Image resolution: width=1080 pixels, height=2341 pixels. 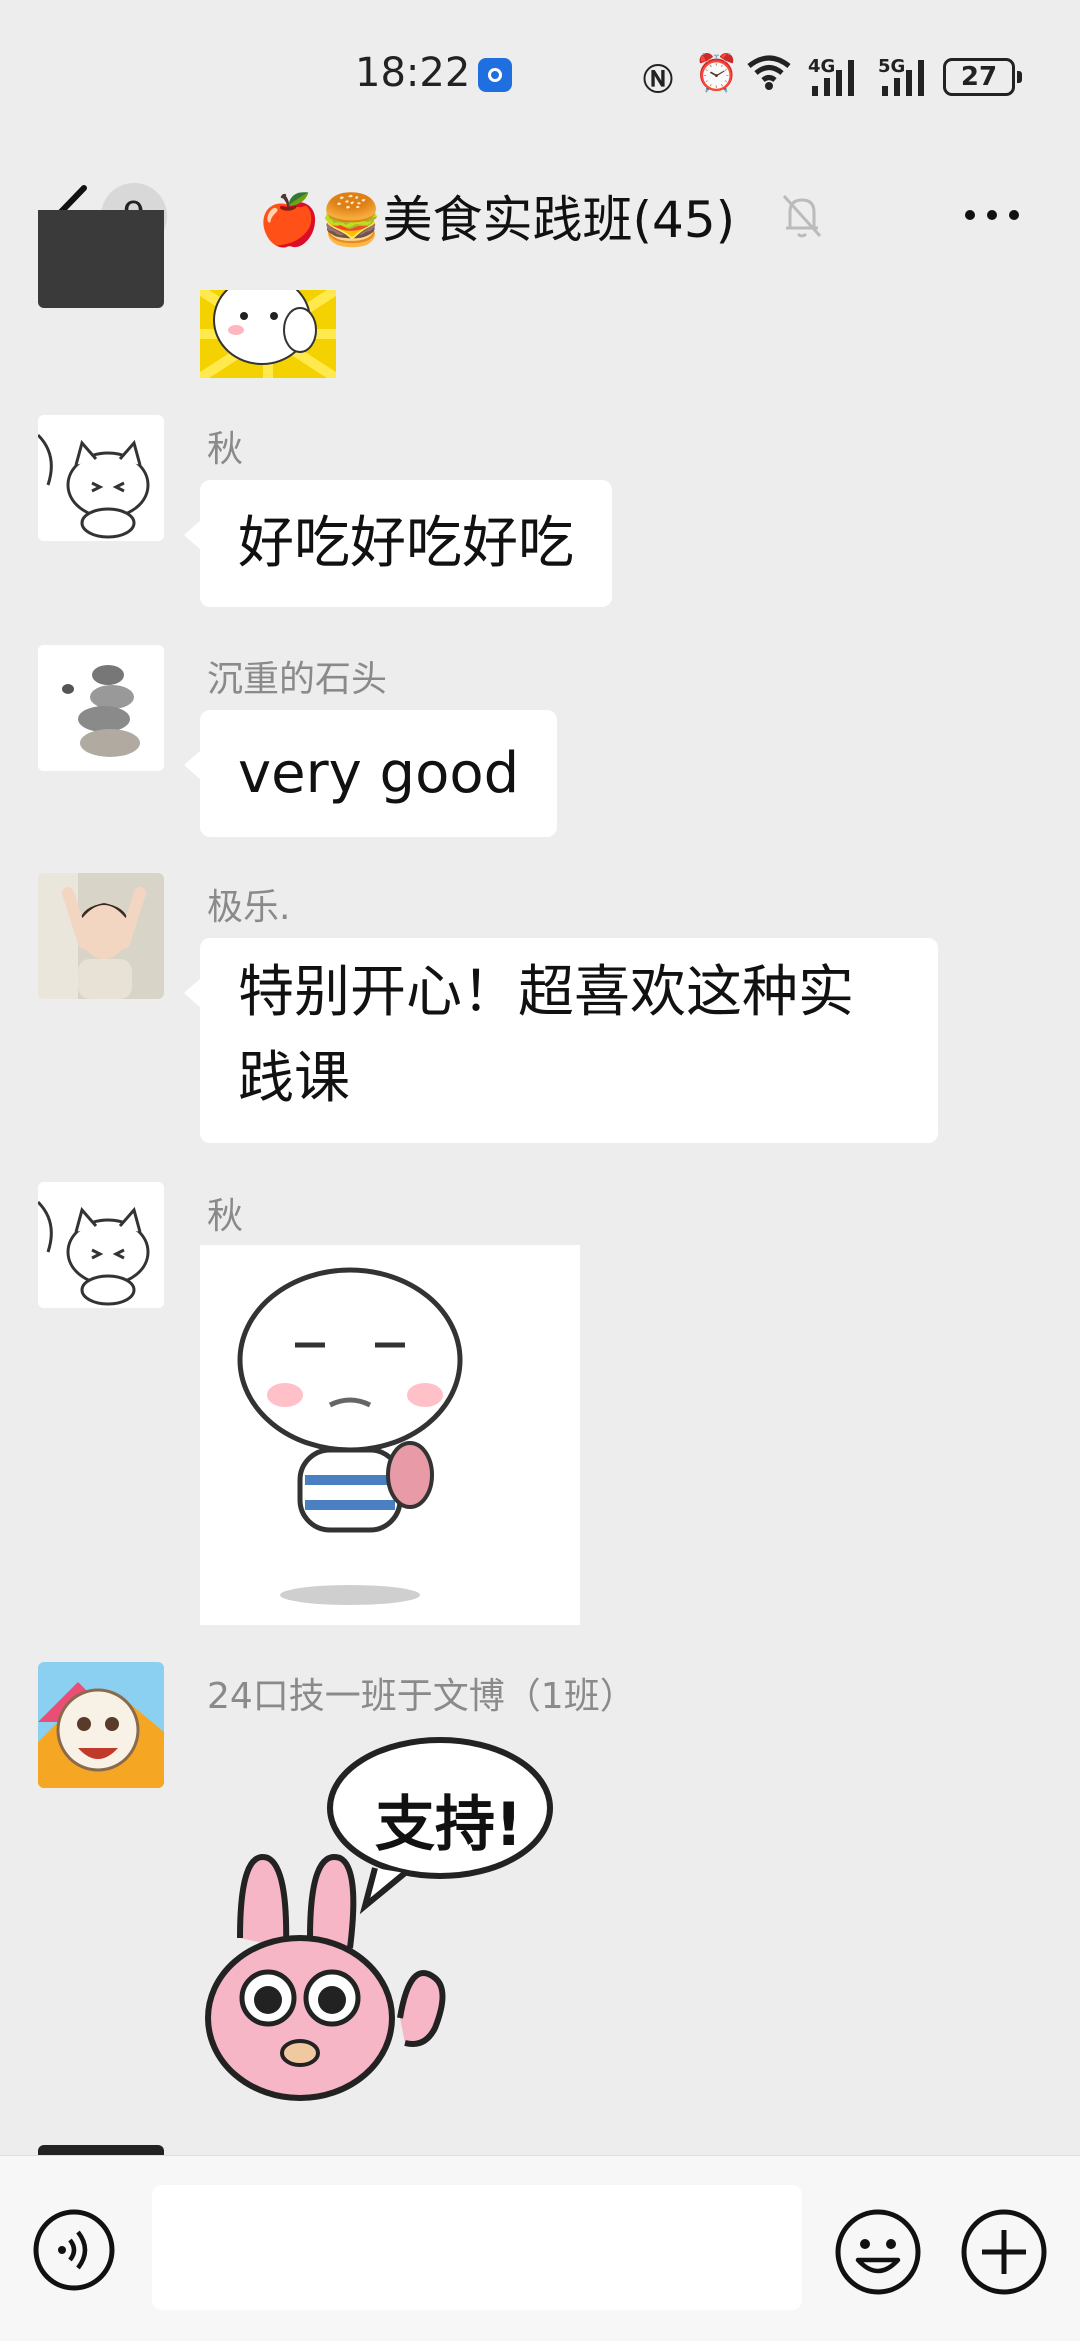 What do you see at coordinates (74, 2250) in the screenshot?
I see `voice-icon` at bounding box center [74, 2250].